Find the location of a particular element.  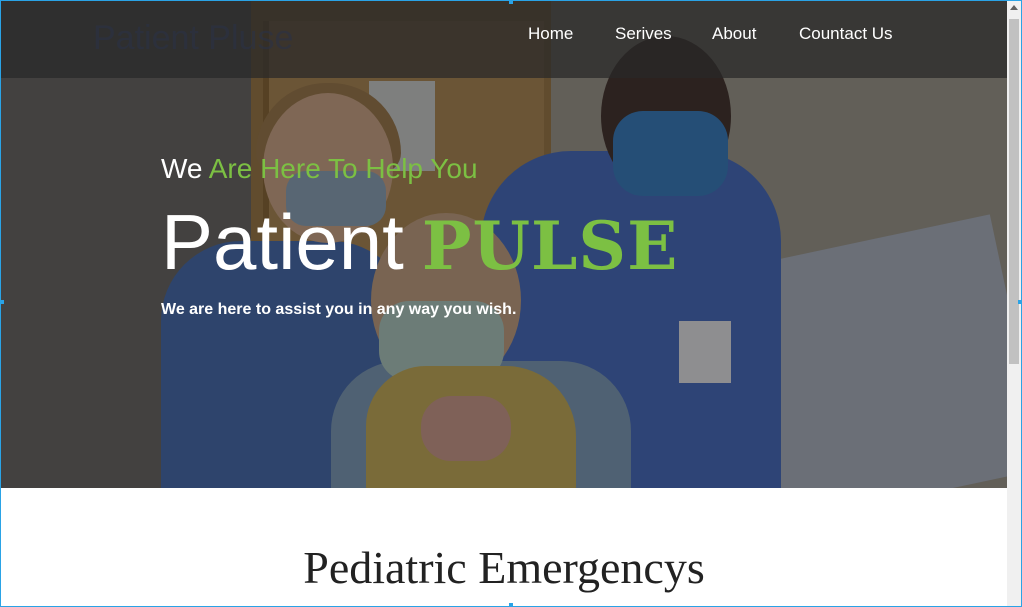

section-title: Pediatric Emergencys is located at coordinates (504, 567).